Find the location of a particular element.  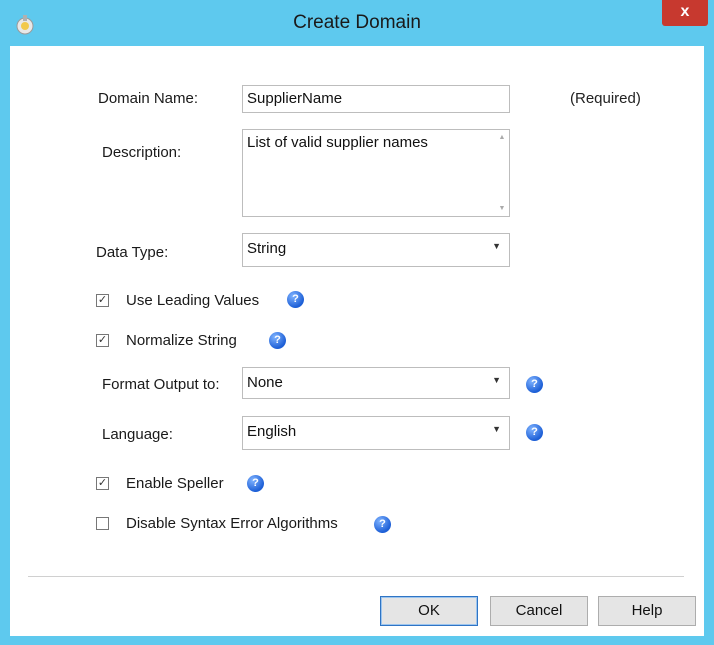

title-bar: Create Domain x is located at coordinates (357, 23).